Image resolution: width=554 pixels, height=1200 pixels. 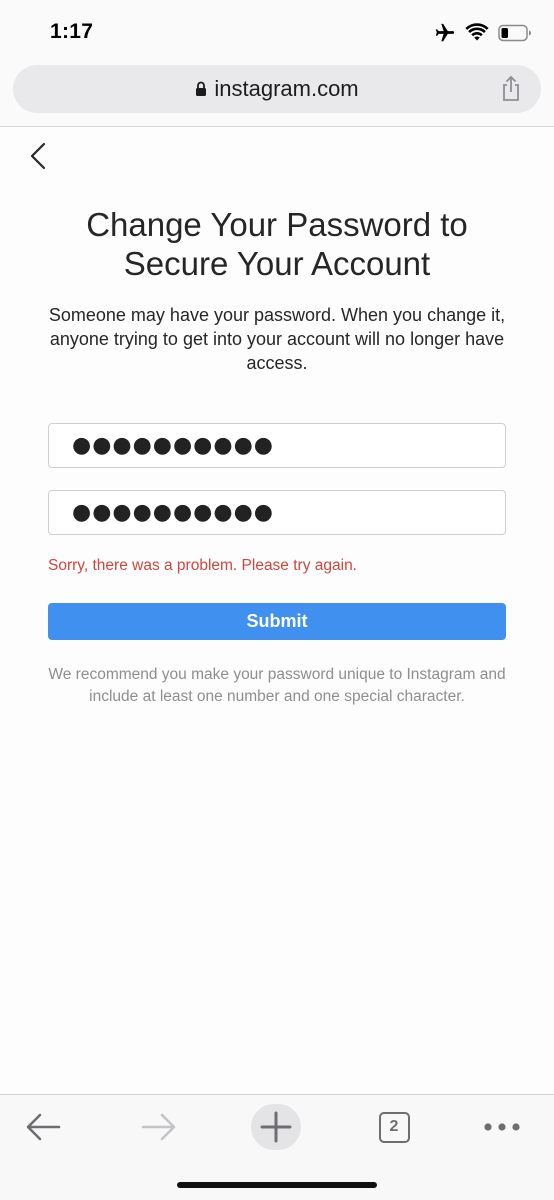 I want to click on status-icons, so click(x=483, y=33).